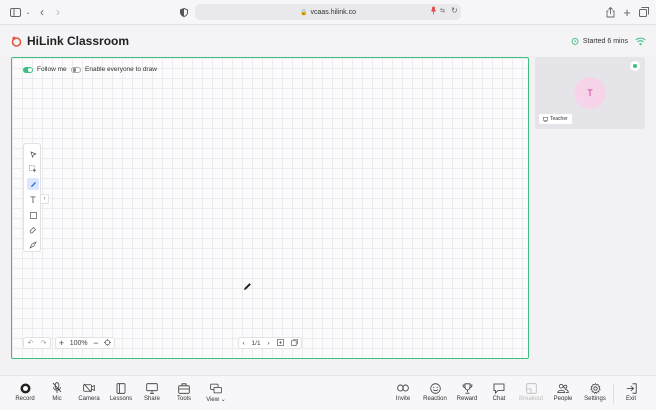 Image resolution: width=656 pixels, height=410 pixels. What do you see at coordinates (563, 388) in the screenshot?
I see `people-icon` at bounding box center [563, 388].